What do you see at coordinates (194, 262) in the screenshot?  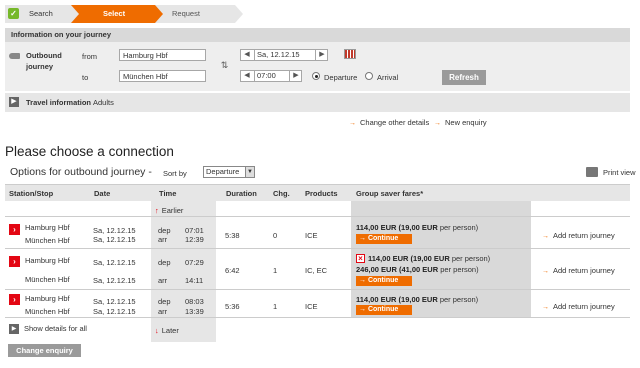 I see `row-dep-time: 07:29` at bounding box center [194, 262].